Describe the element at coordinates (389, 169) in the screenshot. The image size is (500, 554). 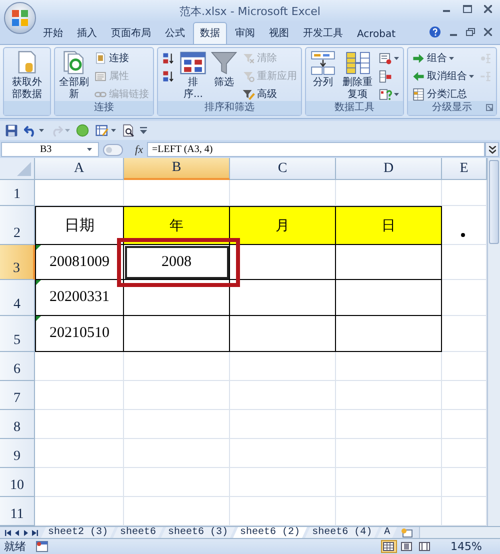
I see `column-header: D` at that location.